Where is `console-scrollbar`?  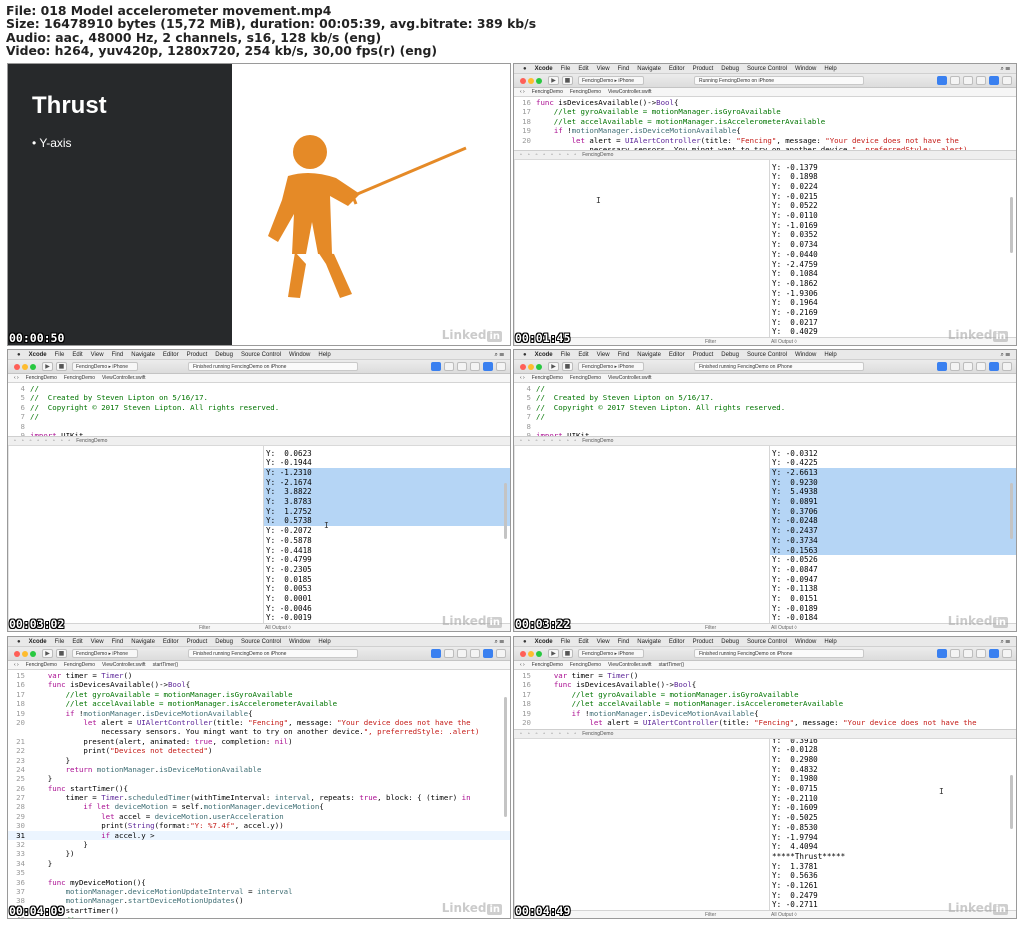 console-scrollbar is located at coordinates (1011, 802).